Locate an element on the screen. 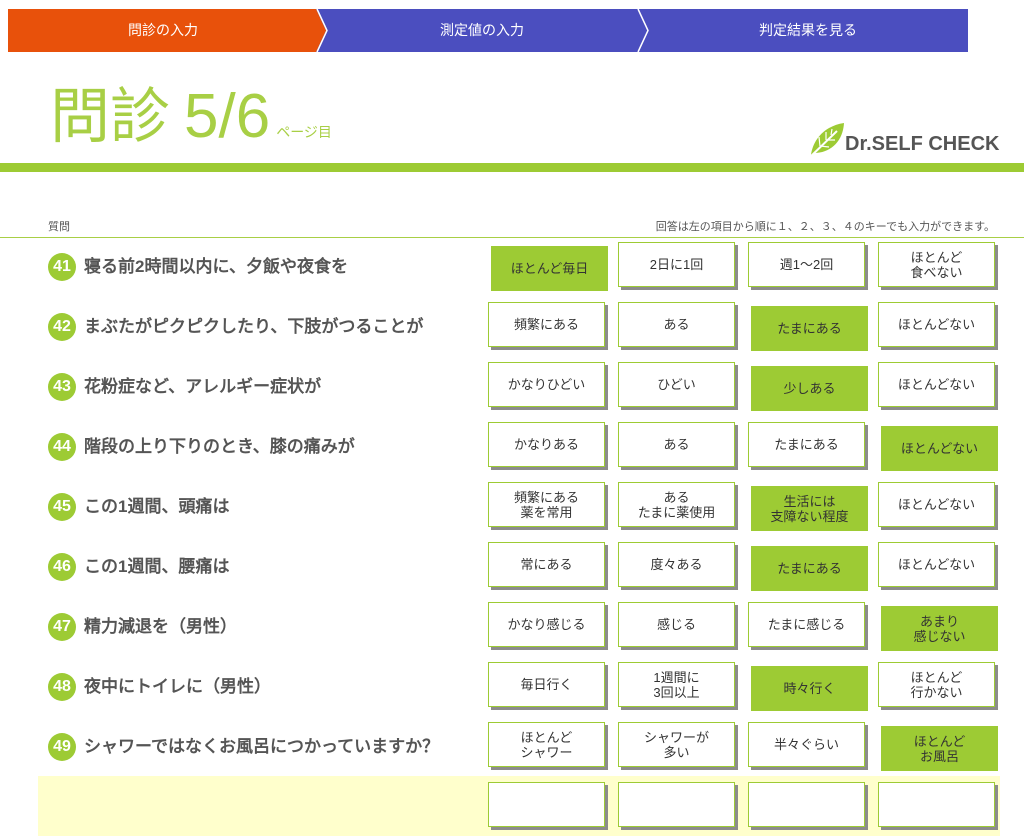 This screenshot has width=1024, height=836. question-text: 精力減退を（男性） is located at coordinates (160, 626).